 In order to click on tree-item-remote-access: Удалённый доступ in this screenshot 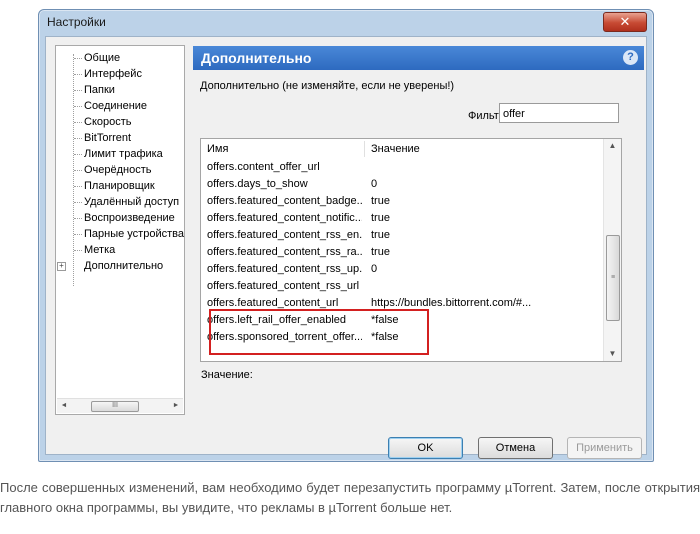, I will do `click(117, 202)`.